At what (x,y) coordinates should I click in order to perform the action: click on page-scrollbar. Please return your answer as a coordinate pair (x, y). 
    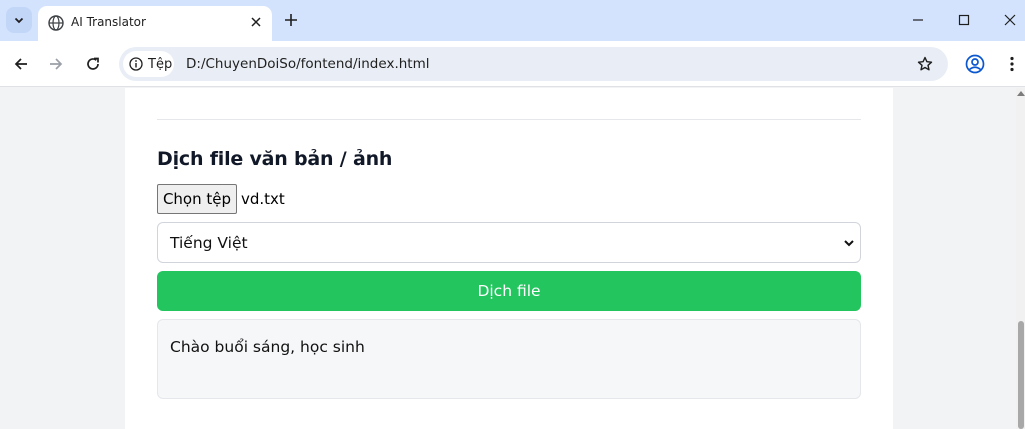
    Looking at the image, I should click on (1020, 258).